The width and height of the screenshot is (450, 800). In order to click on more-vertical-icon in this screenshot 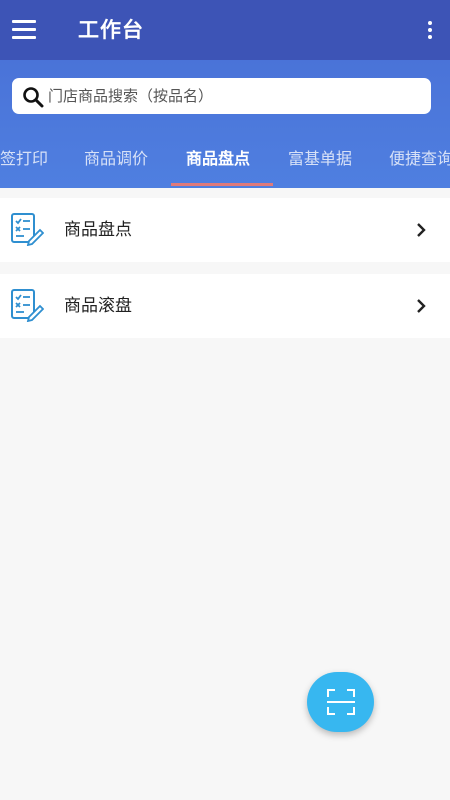, I will do `click(430, 30)`.